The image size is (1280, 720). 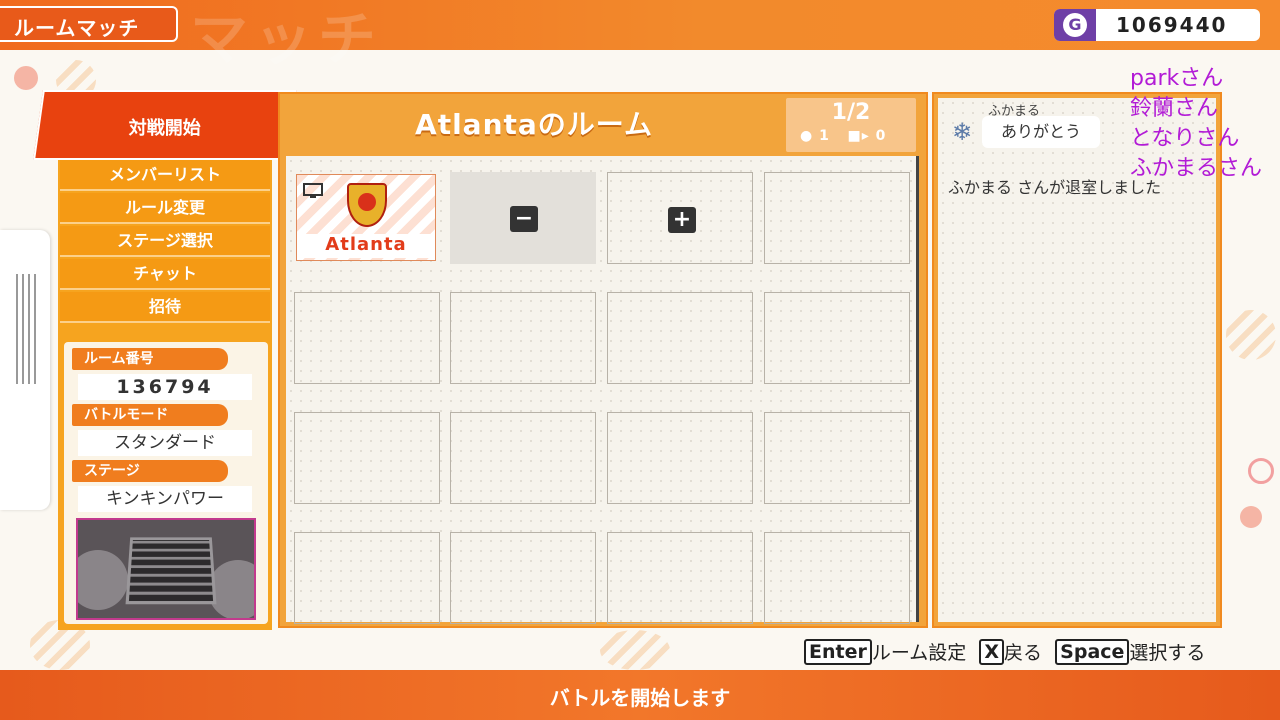 What do you see at coordinates (992, 651) in the screenshot?
I see `x-key: X` at bounding box center [992, 651].